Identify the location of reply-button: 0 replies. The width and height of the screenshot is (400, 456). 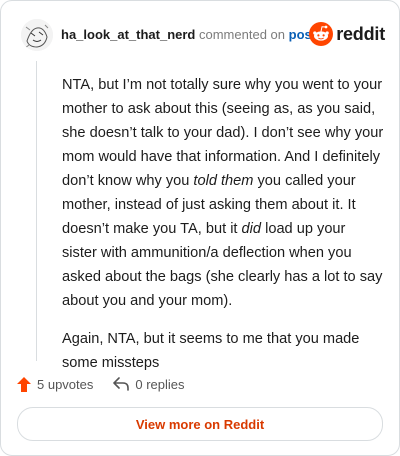
(149, 384).